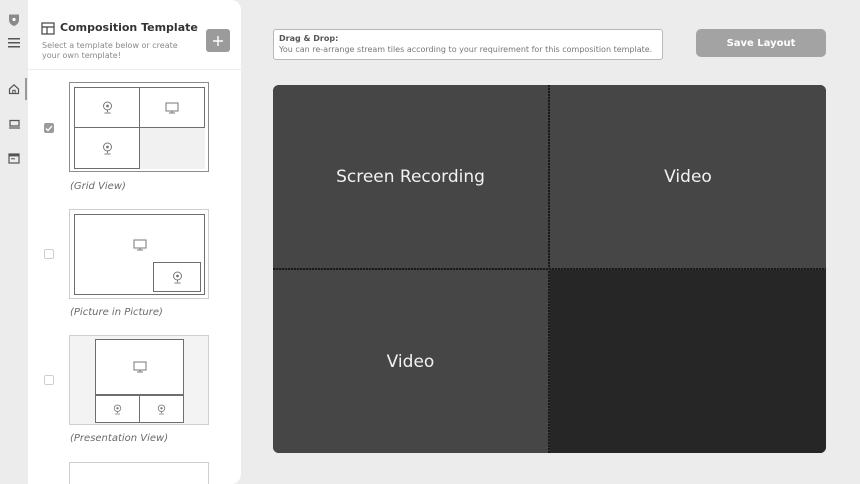 This screenshot has height=484, width=860. I want to click on template-checkbox-presentation, so click(49, 380).